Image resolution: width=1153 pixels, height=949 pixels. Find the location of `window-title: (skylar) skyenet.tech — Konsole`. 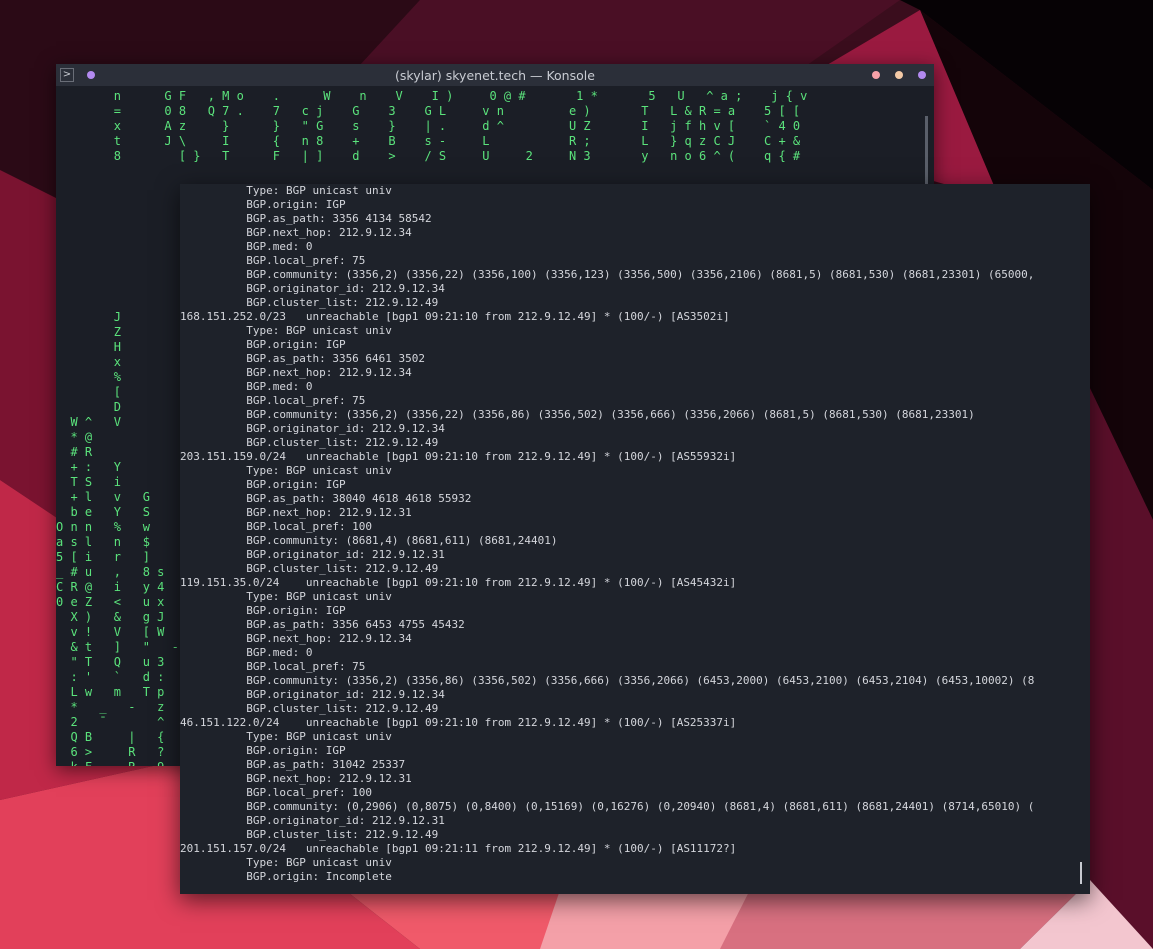

window-title: (skylar) skyenet.tech — Konsole is located at coordinates (495, 75).